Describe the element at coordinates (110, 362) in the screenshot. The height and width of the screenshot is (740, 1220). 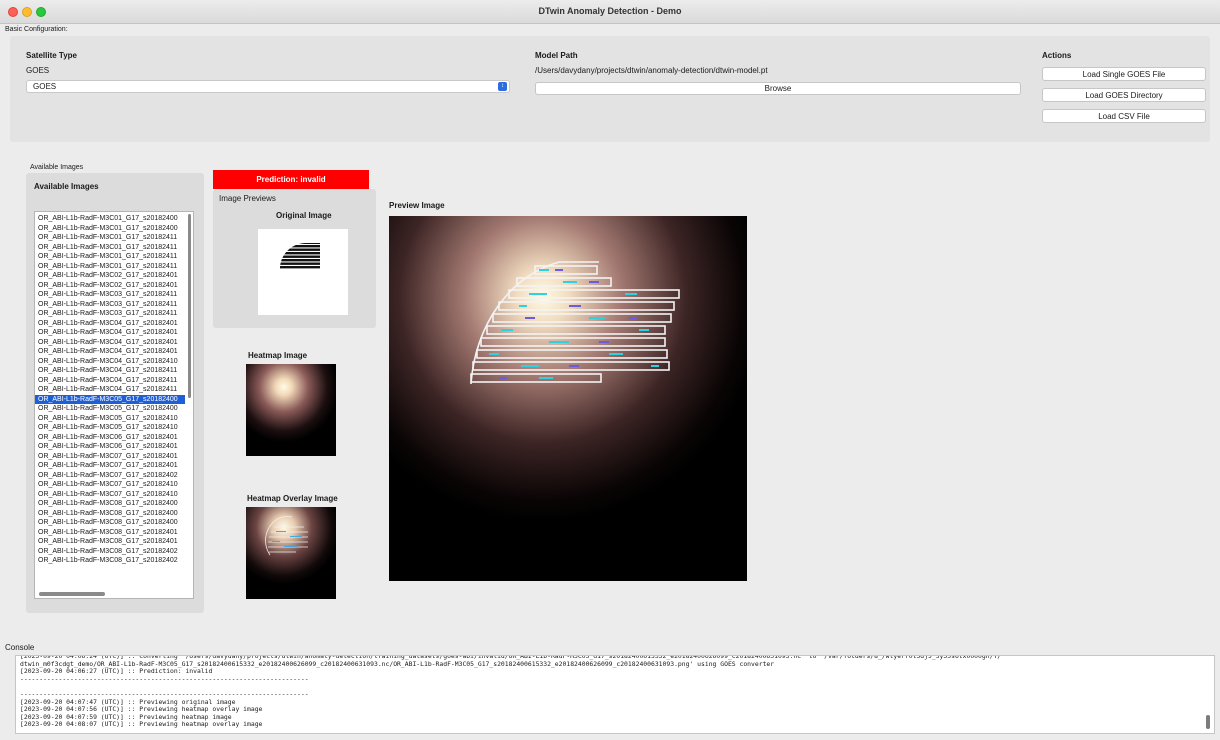
I see `image-list-item: OR_ABI-L1b-RadF-M3C04_G17_s20182410` at that location.